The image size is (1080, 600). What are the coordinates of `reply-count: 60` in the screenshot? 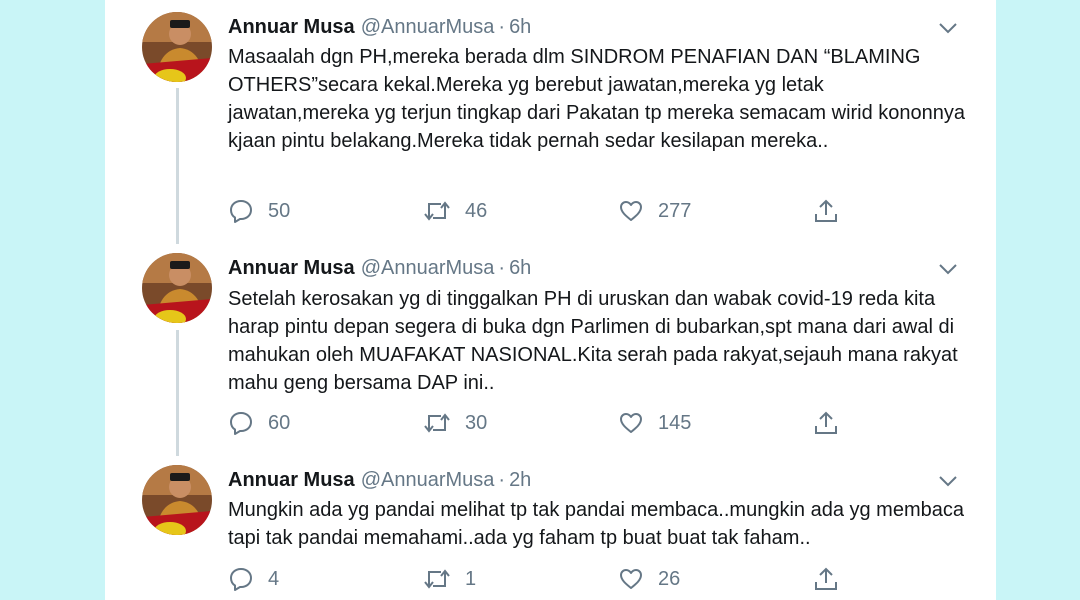 It's located at (279, 422).